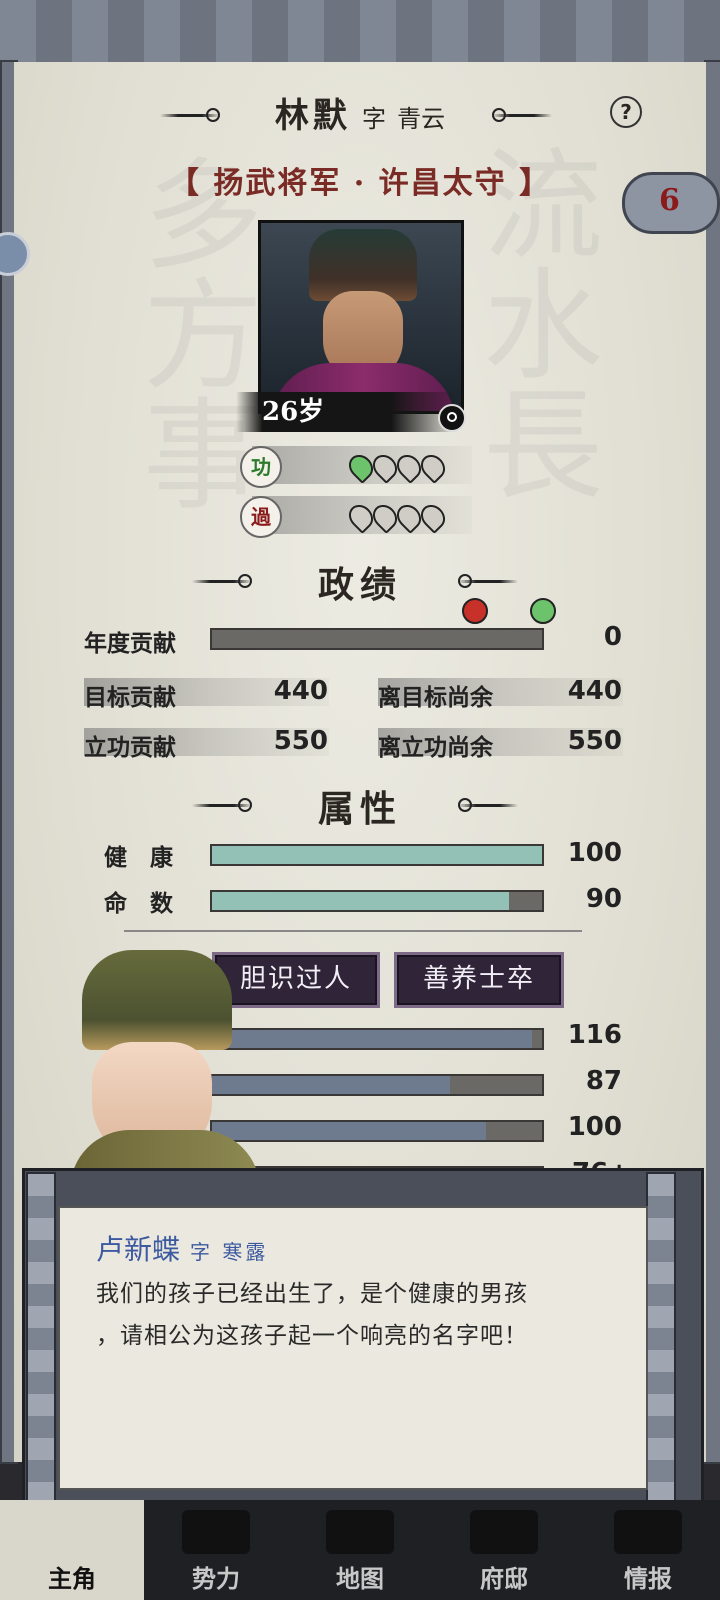 This screenshot has width=720, height=1600. I want to click on nav-tab-faction: 势力, so click(216, 1550).